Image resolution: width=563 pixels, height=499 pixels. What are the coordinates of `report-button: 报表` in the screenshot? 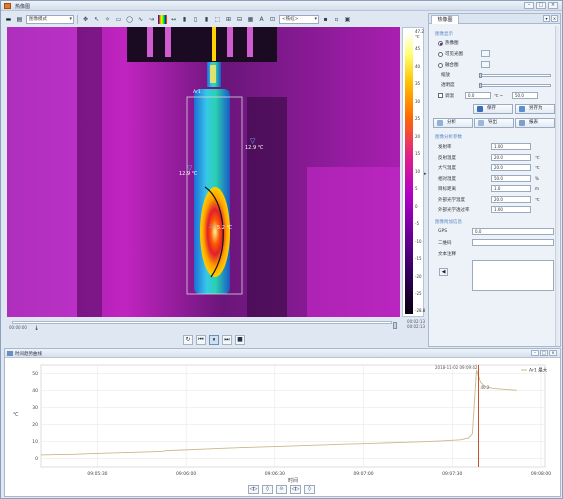 It's located at (535, 123).